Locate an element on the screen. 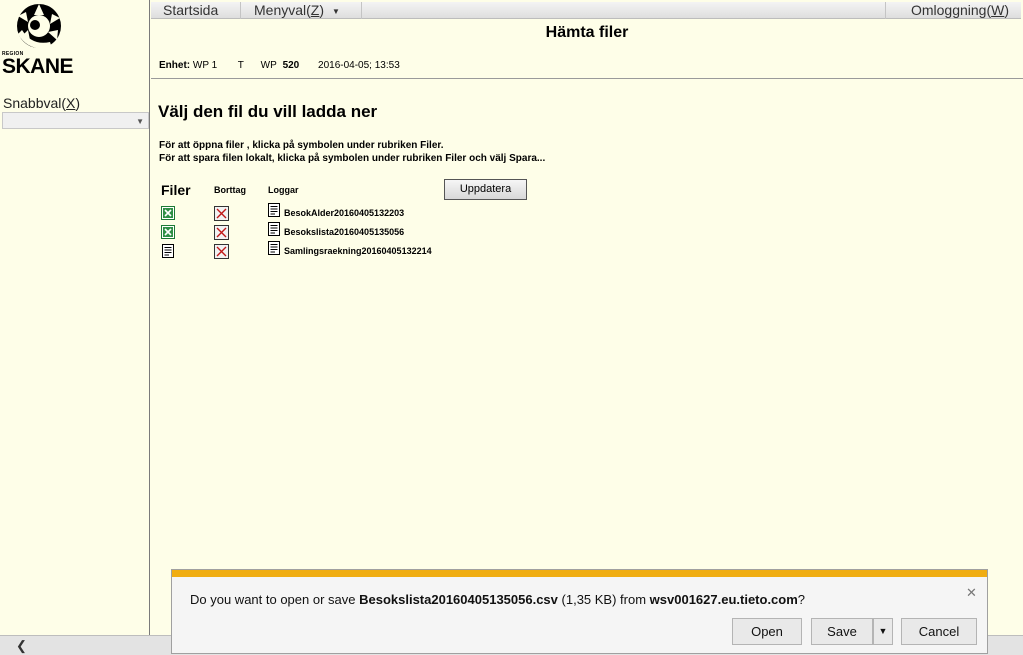 Image resolution: width=1023 pixels, height=655 pixels. notification-accent-bar is located at coordinates (579, 573).